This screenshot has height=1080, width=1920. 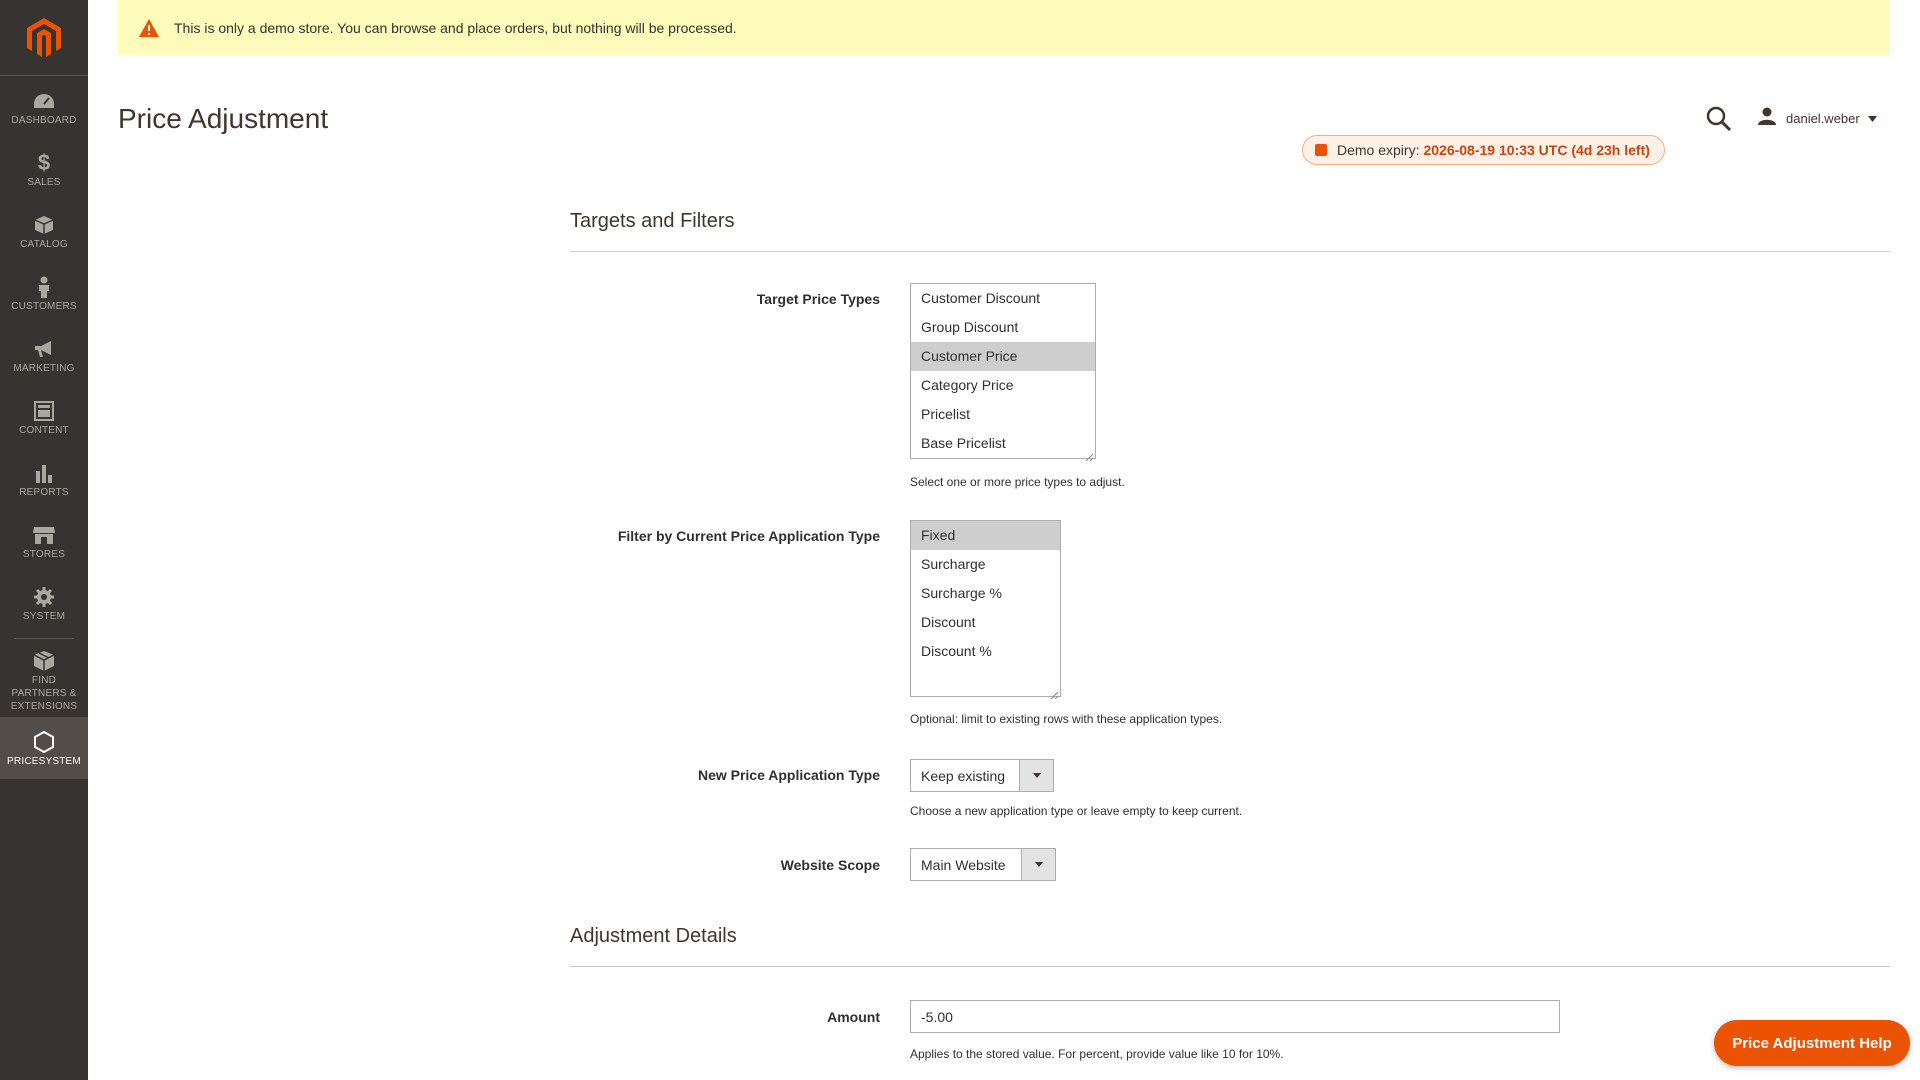 I want to click on list-option: Discount %, so click(x=985, y=651).